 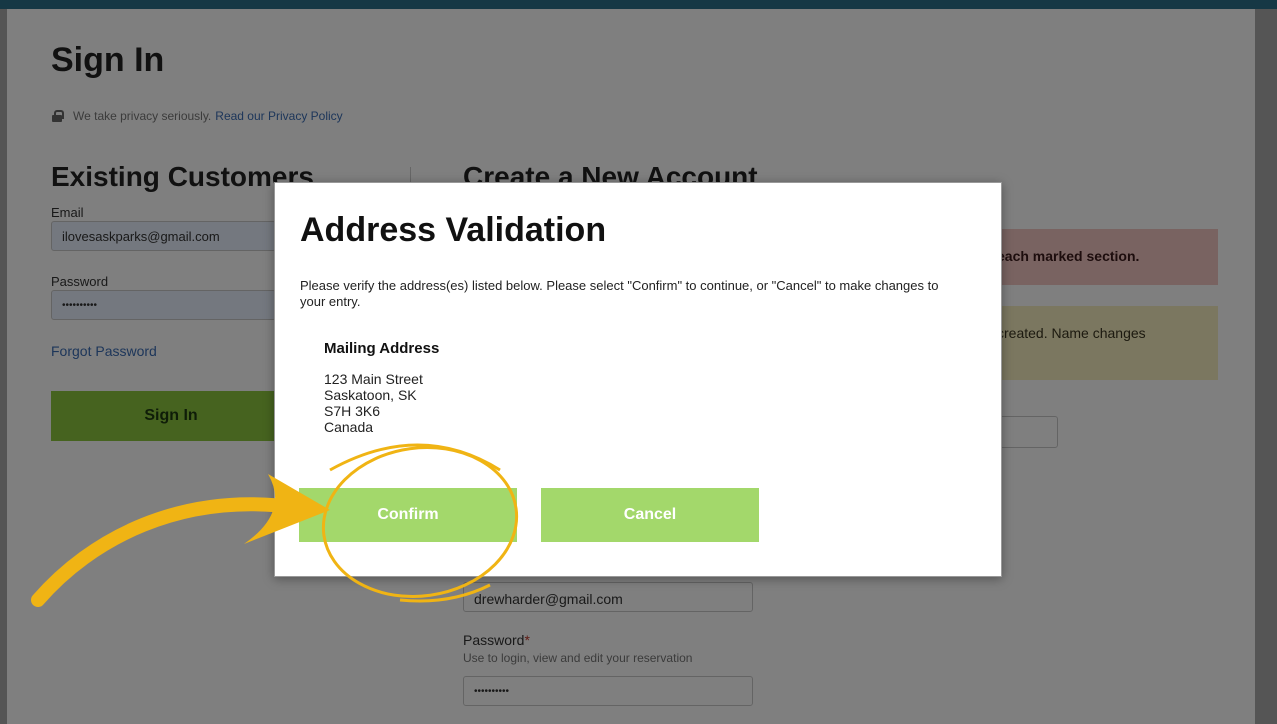 I want to click on confirm-button: Confirm, so click(x=408, y=515).